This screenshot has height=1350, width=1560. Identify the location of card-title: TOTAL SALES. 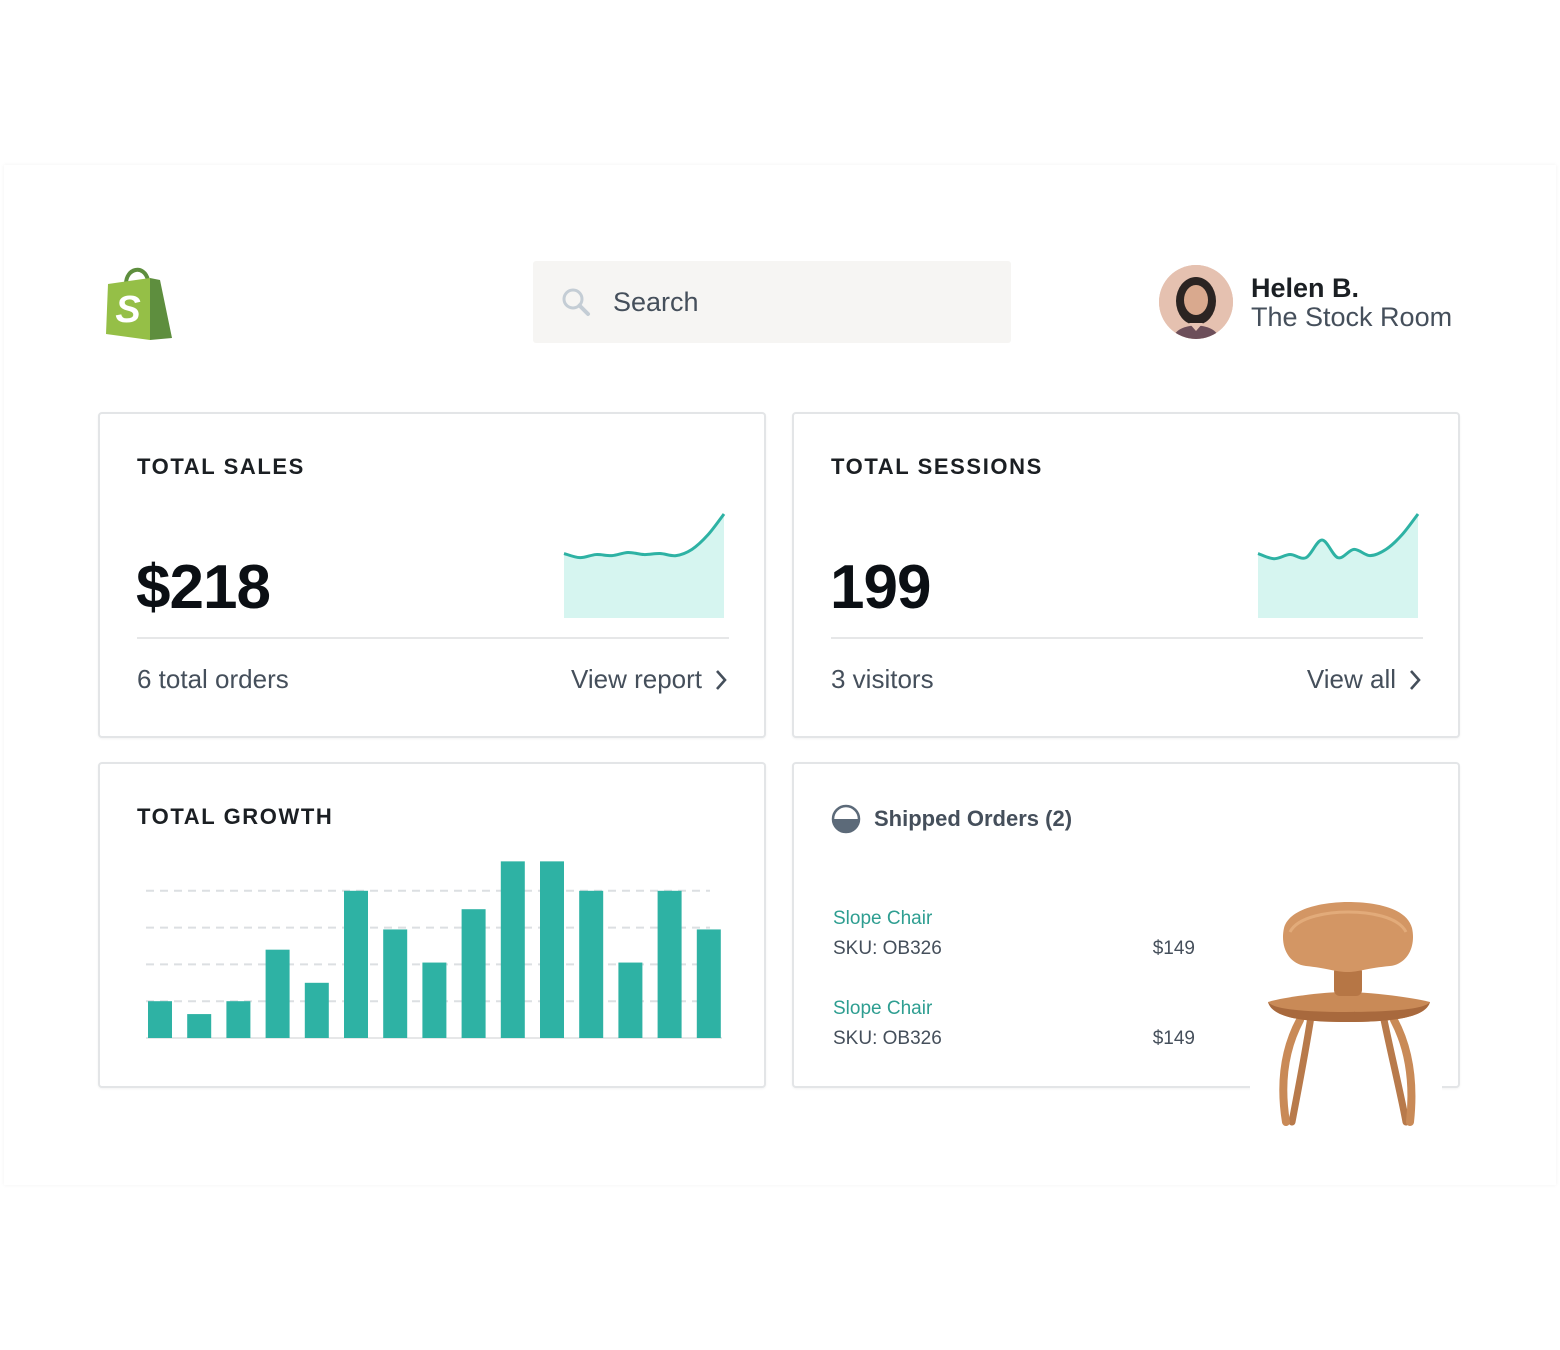
(221, 466).